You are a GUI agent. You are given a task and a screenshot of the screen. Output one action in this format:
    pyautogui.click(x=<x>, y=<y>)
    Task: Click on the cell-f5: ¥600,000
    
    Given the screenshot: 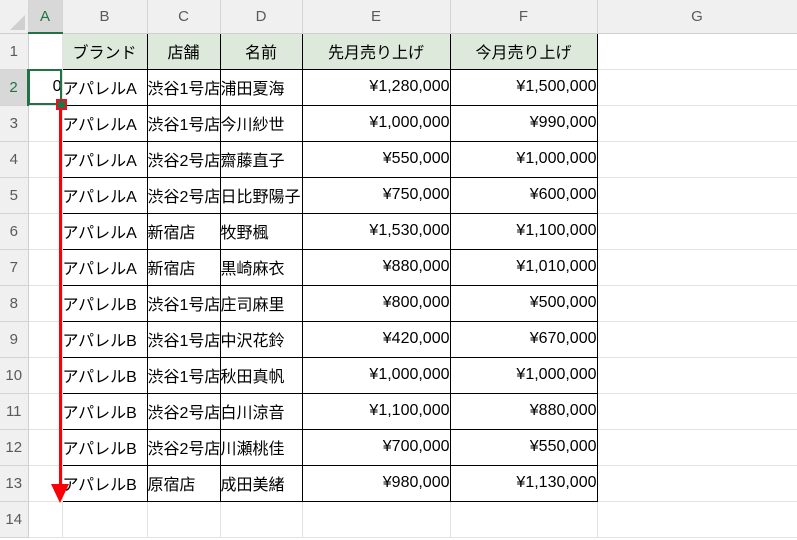 What is the action you would take?
    pyautogui.click(x=523, y=195)
    